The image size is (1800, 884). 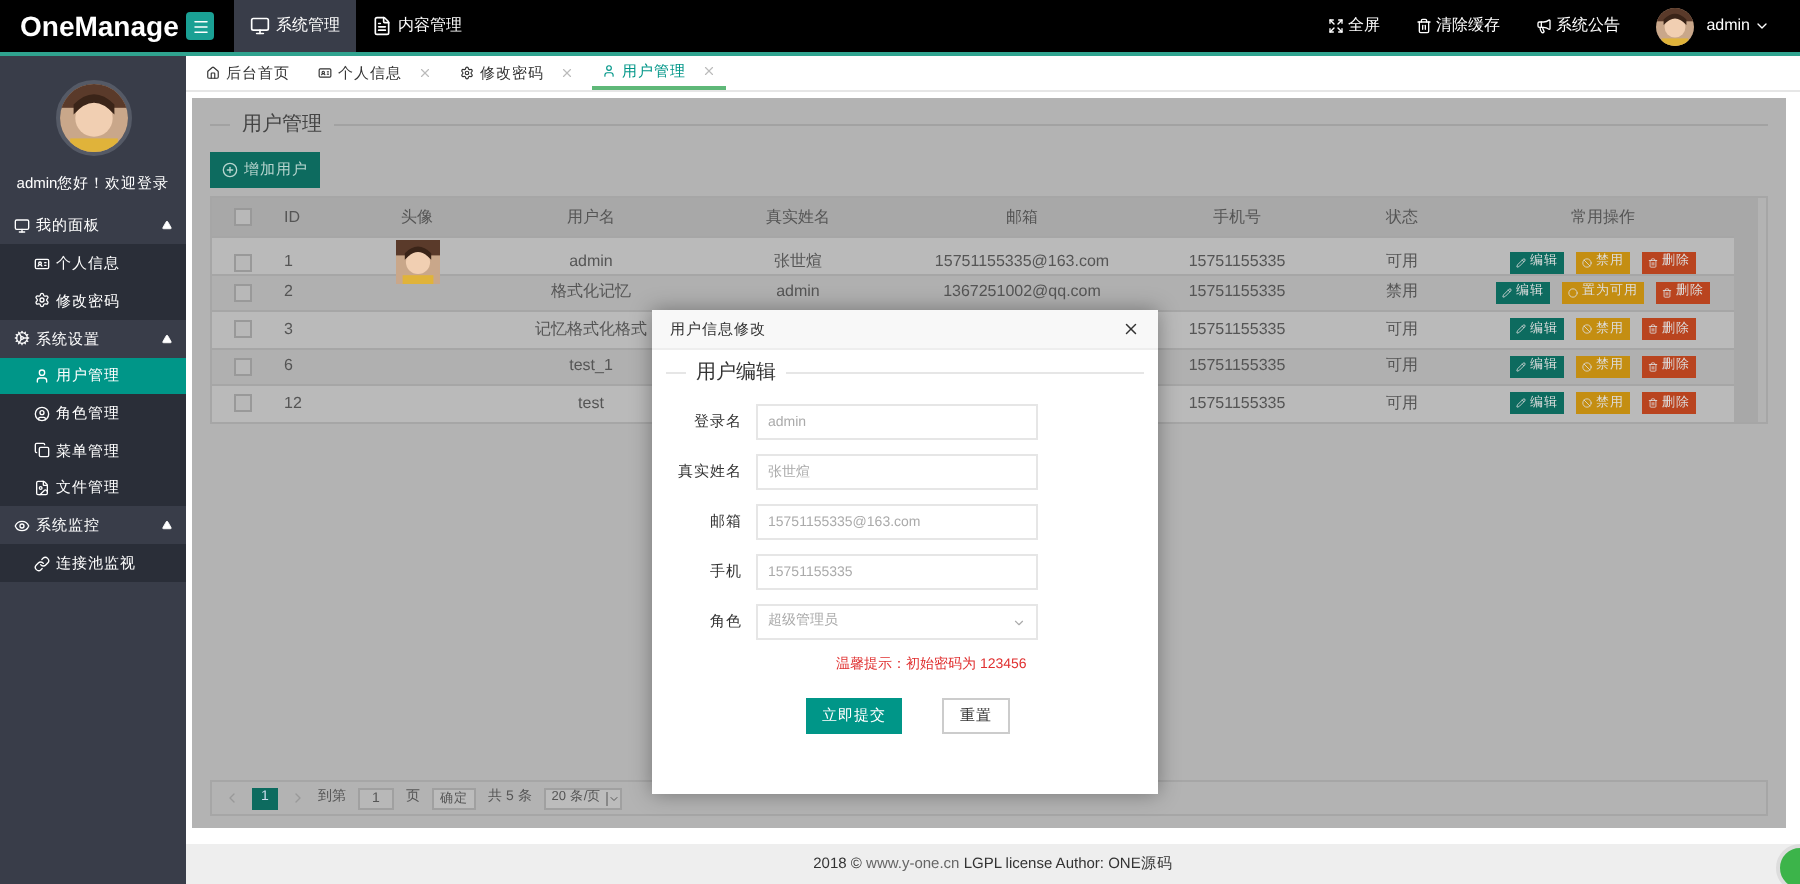 What do you see at coordinates (42, 450) in the screenshot?
I see `windows-icon` at bounding box center [42, 450].